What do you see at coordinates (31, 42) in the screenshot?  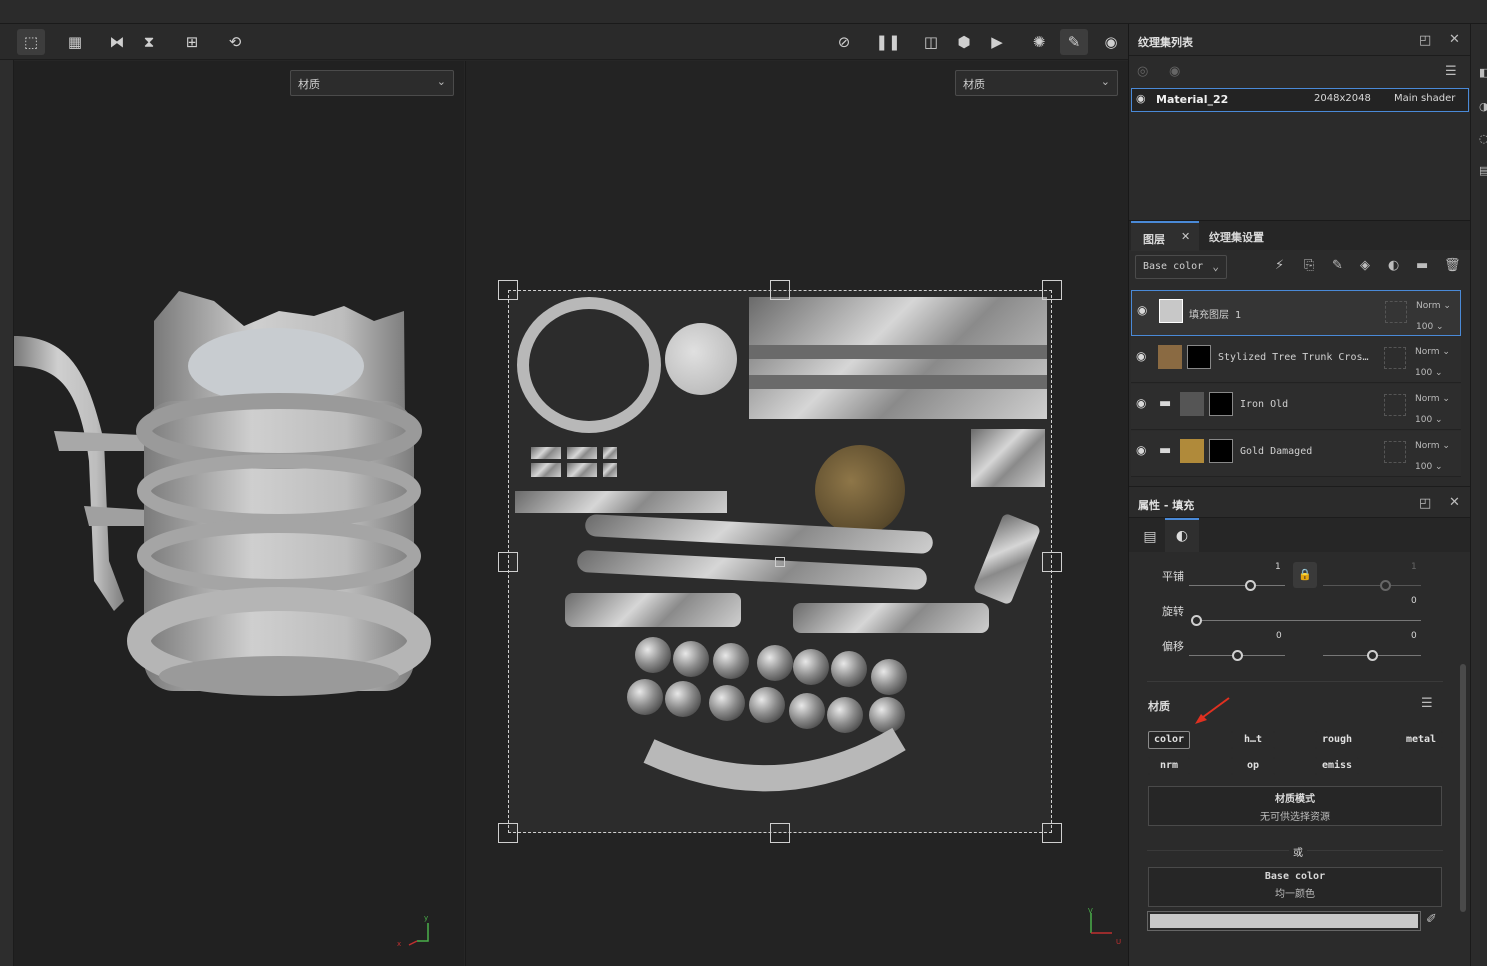 I see `select-icon: ⬚` at bounding box center [31, 42].